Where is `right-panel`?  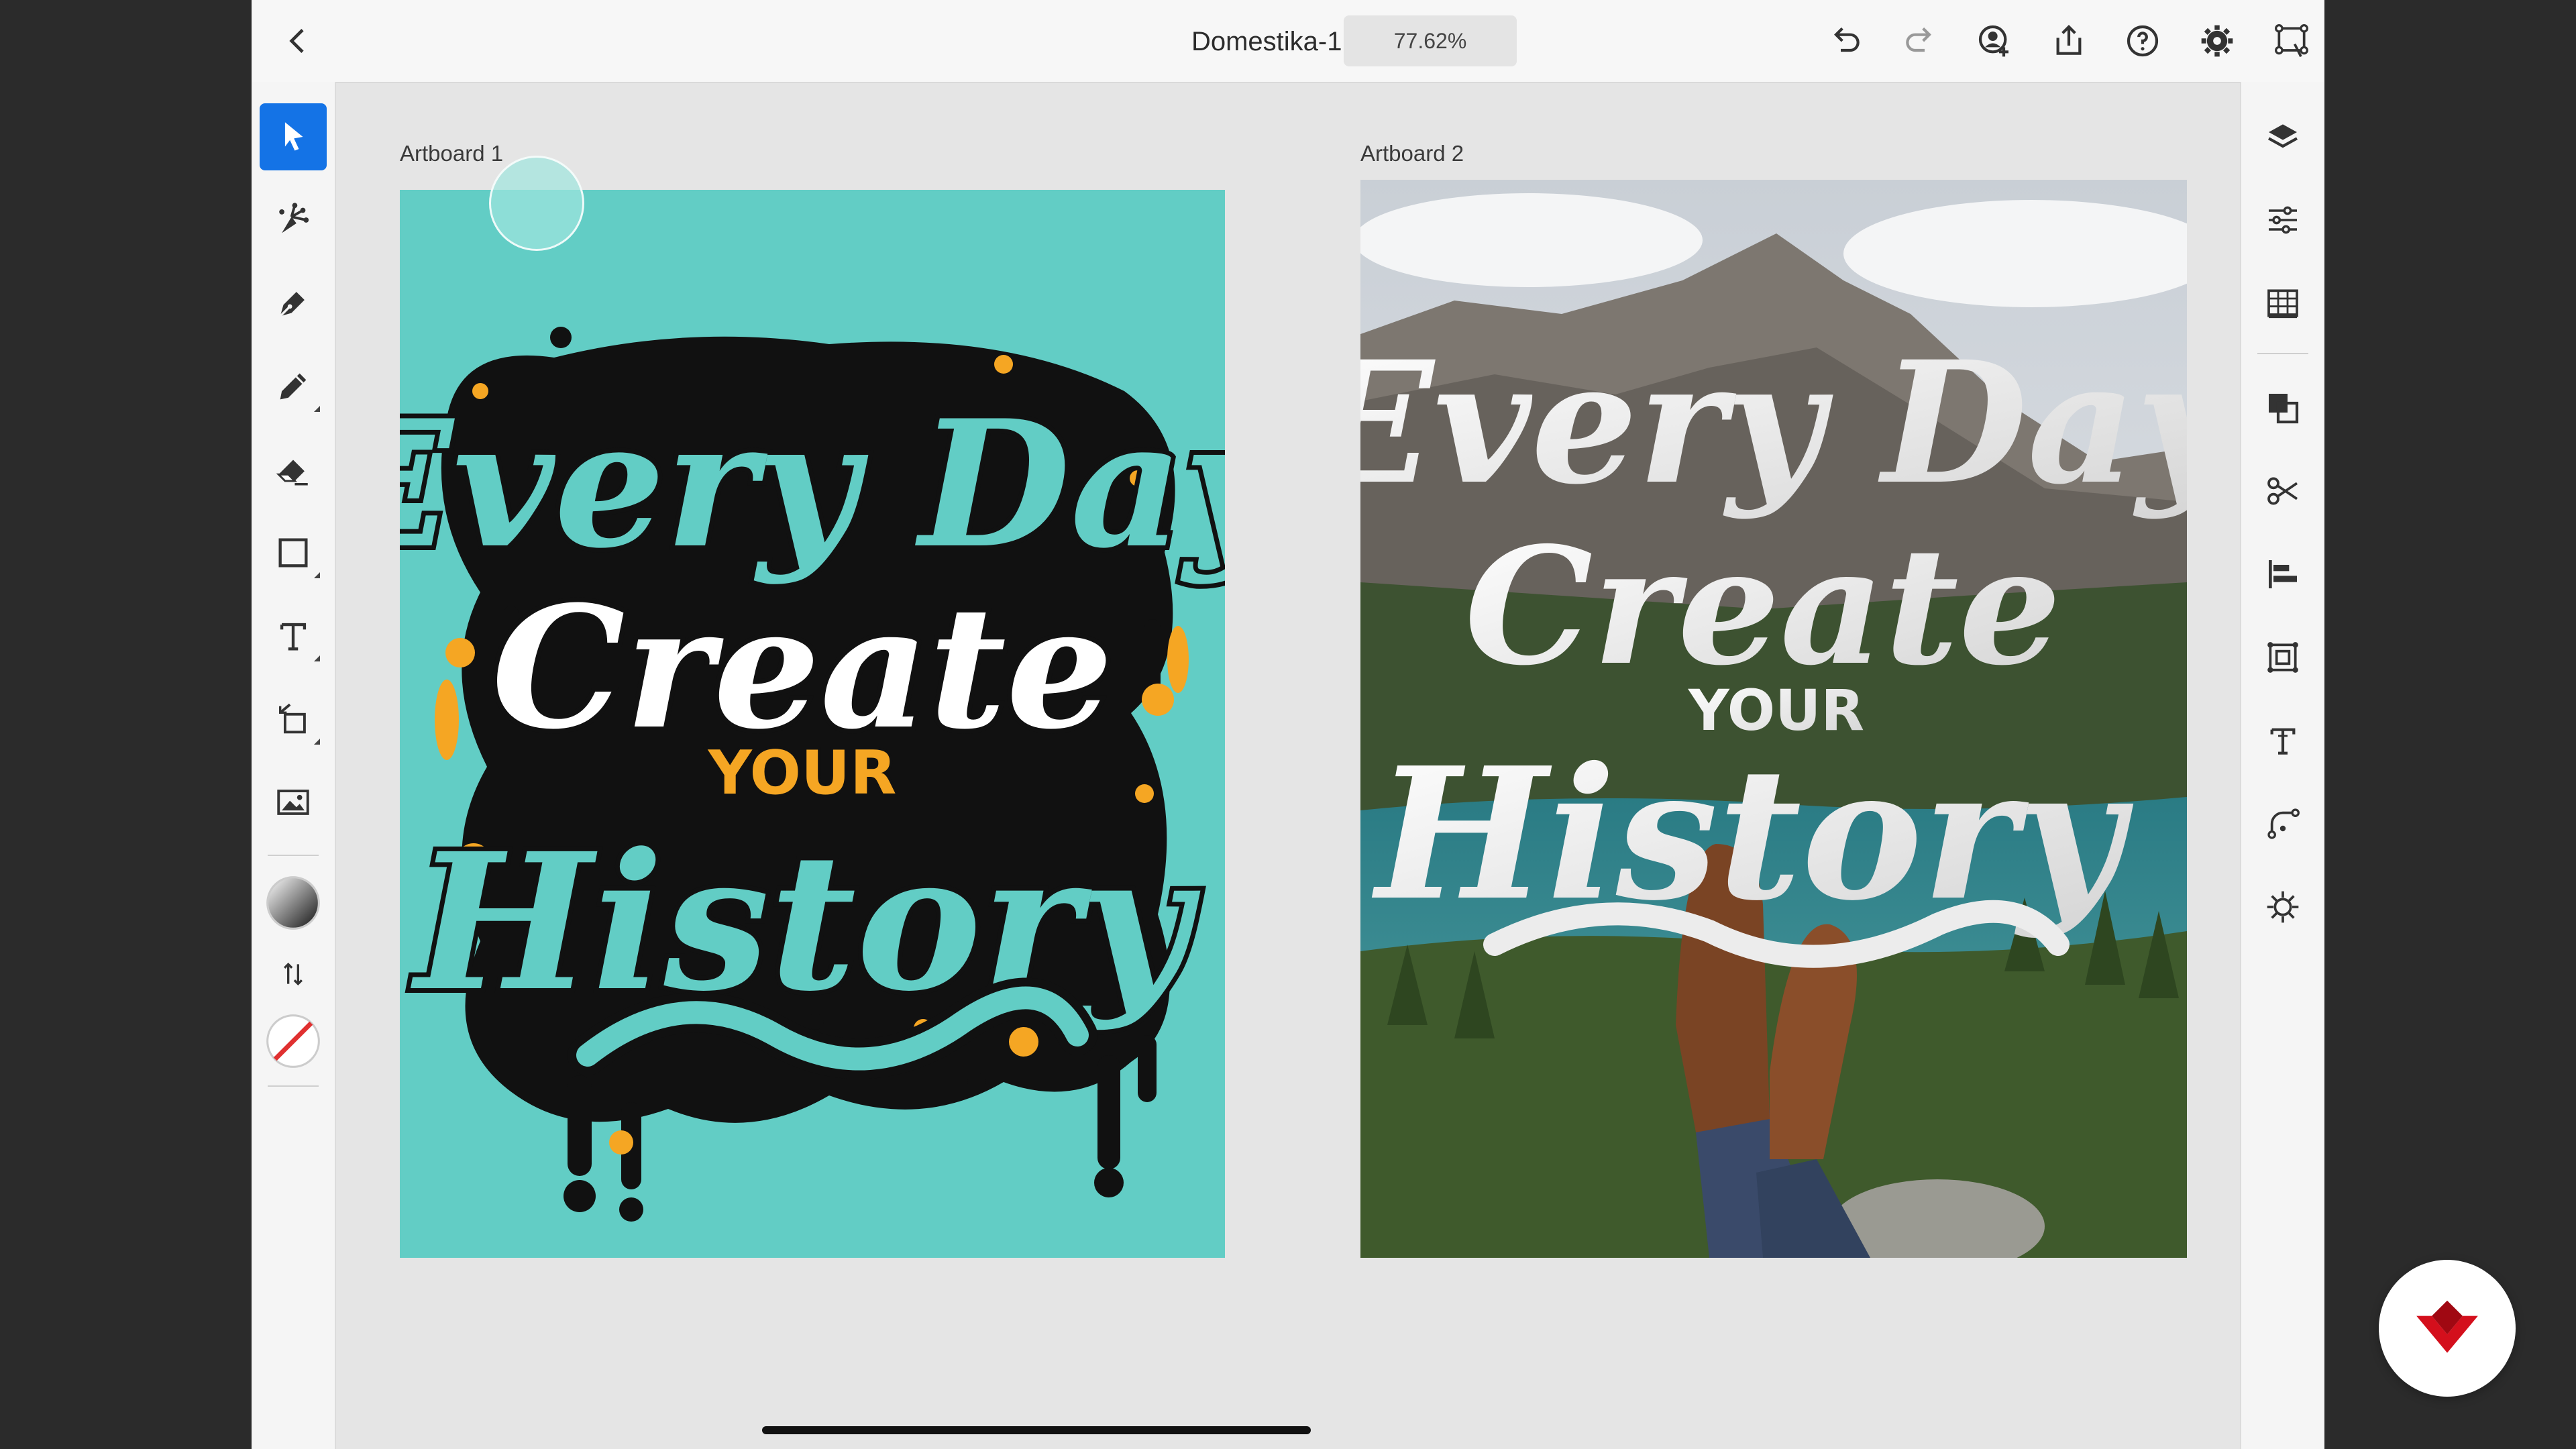
right-panel is located at coordinates (2282, 765).